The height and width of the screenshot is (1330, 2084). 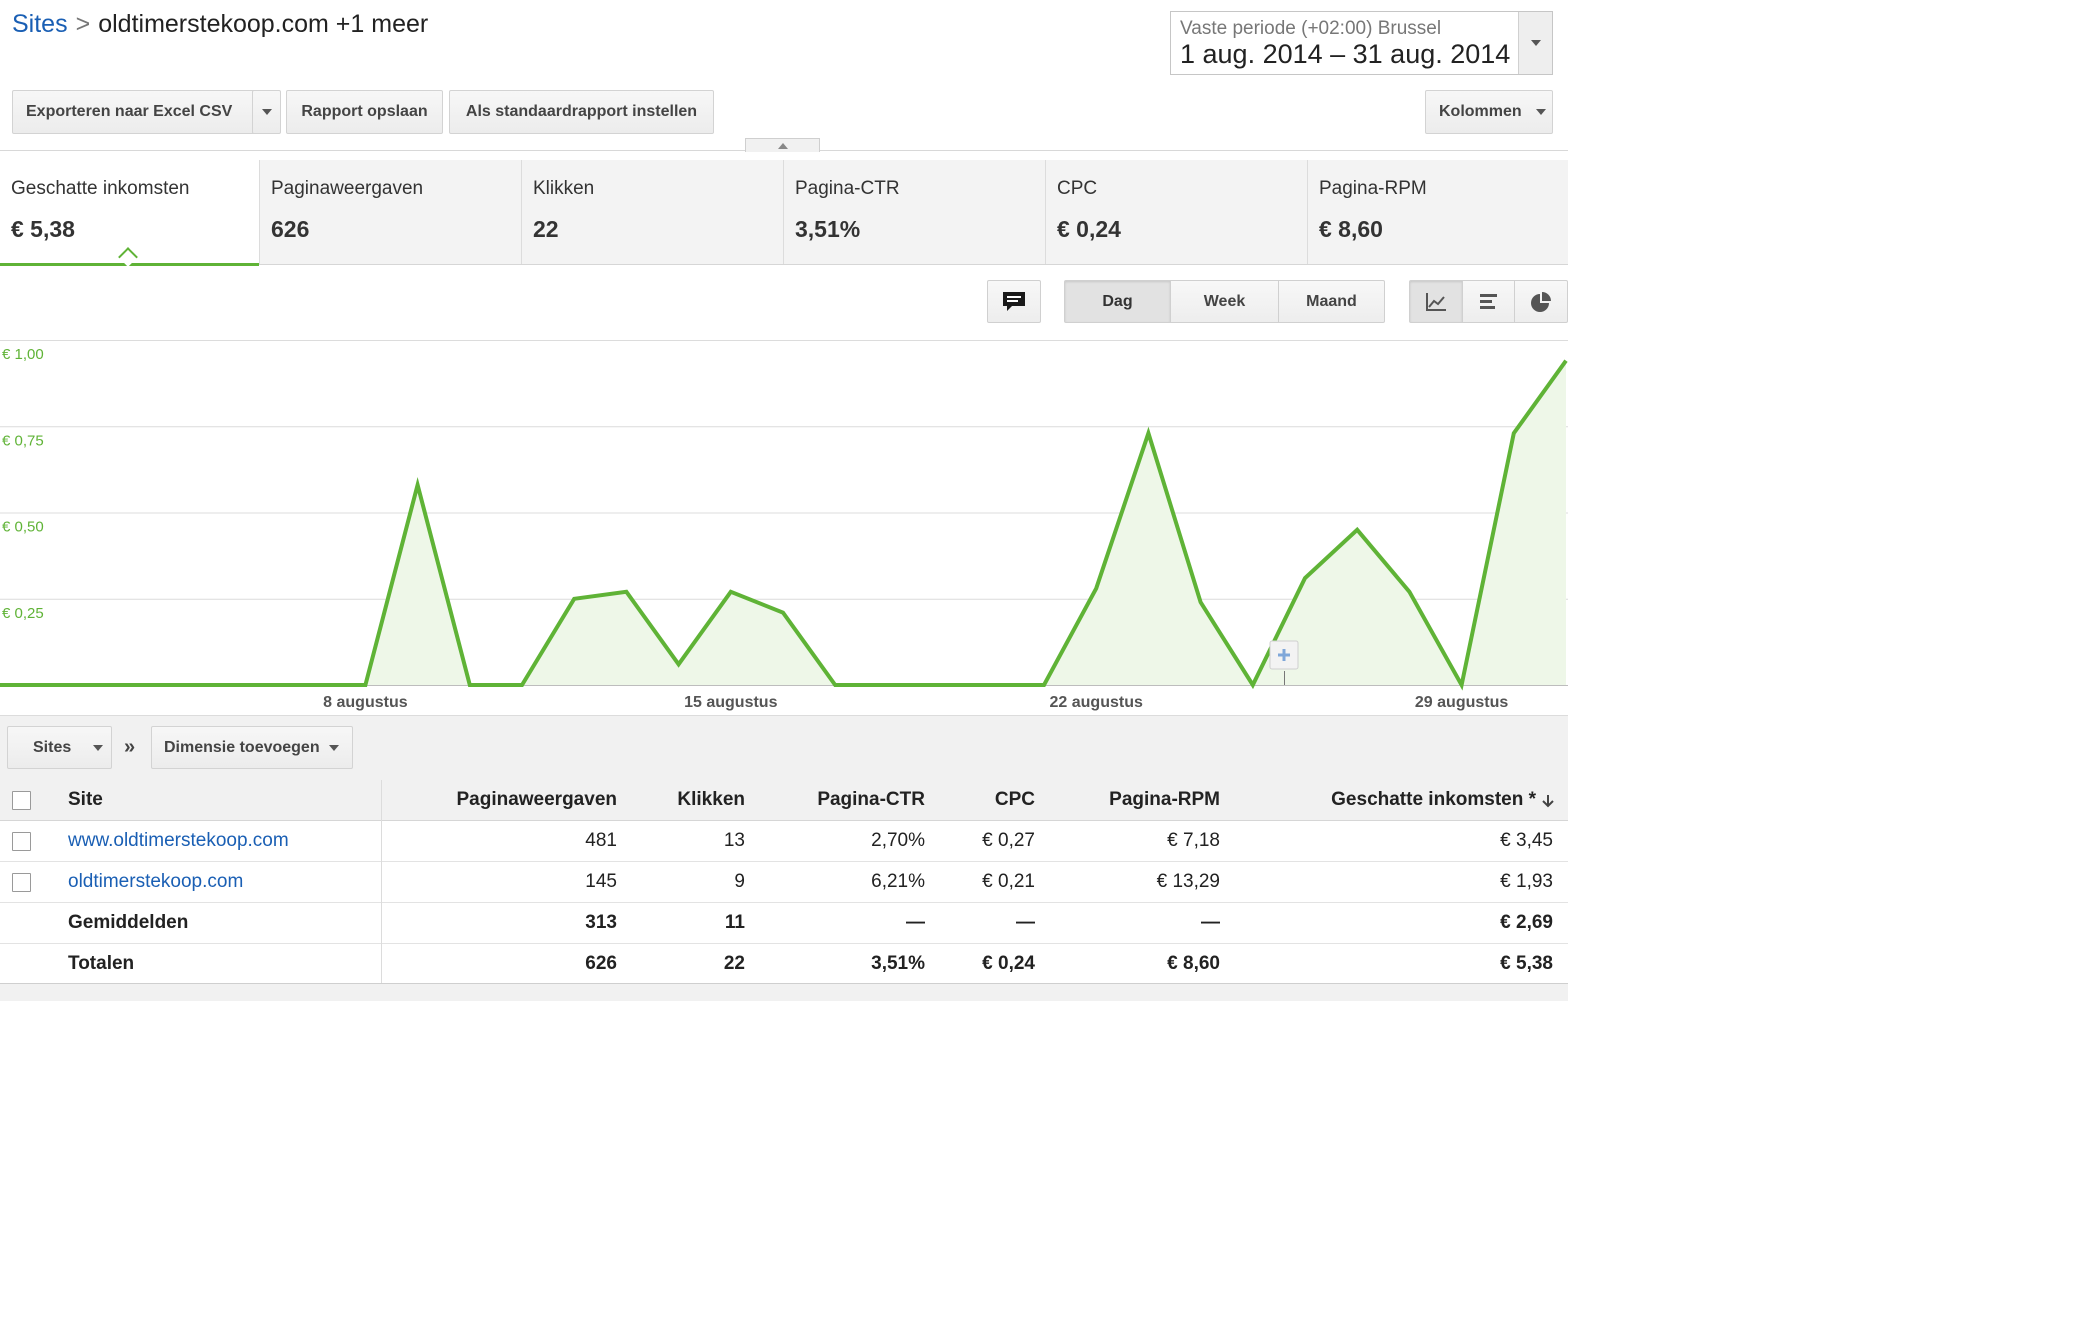 I want to click on cell-page-views: 313, so click(x=601, y=922).